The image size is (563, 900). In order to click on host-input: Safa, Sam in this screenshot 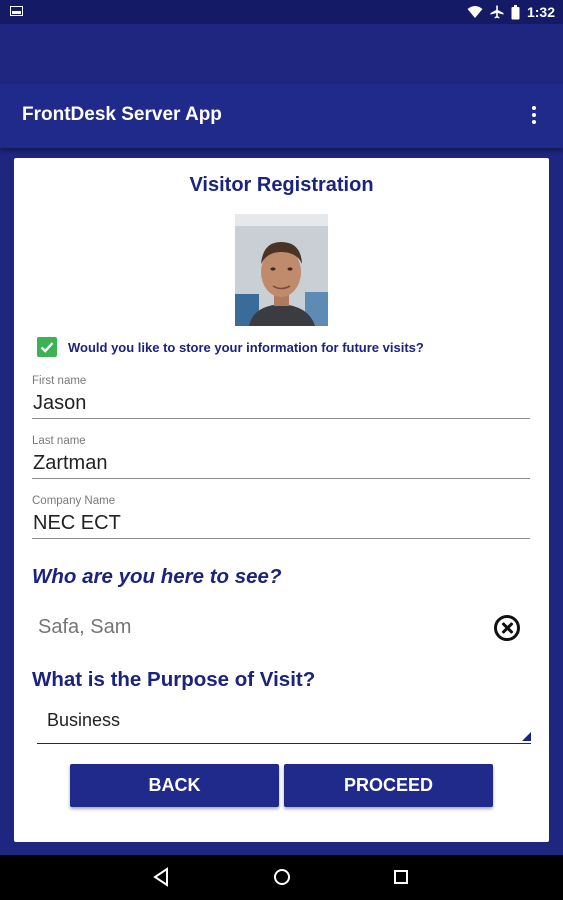, I will do `click(84, 627)`.